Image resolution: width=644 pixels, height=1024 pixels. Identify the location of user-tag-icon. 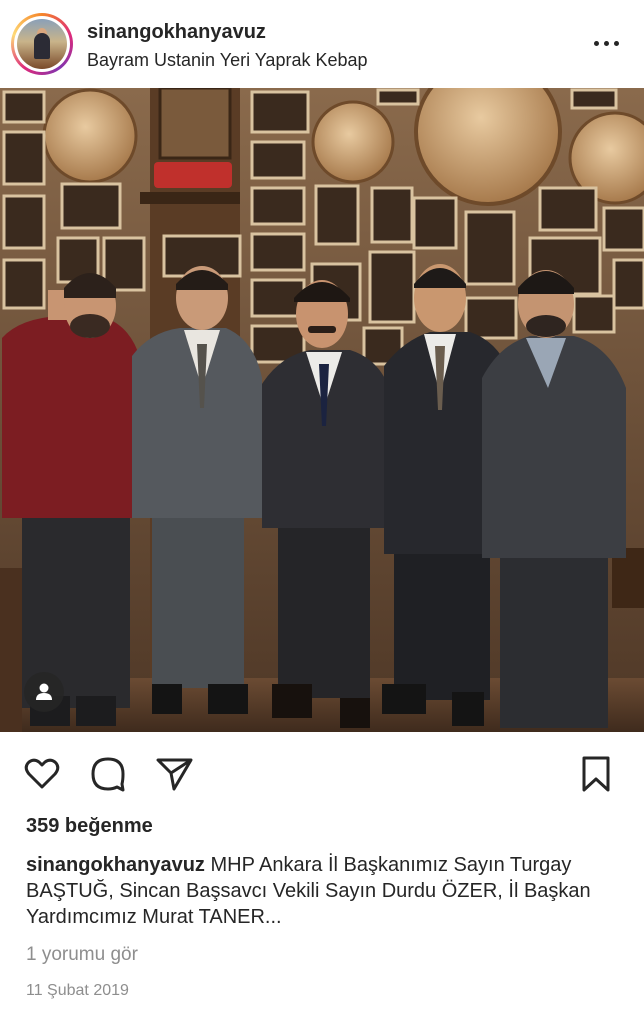
(44, 692).